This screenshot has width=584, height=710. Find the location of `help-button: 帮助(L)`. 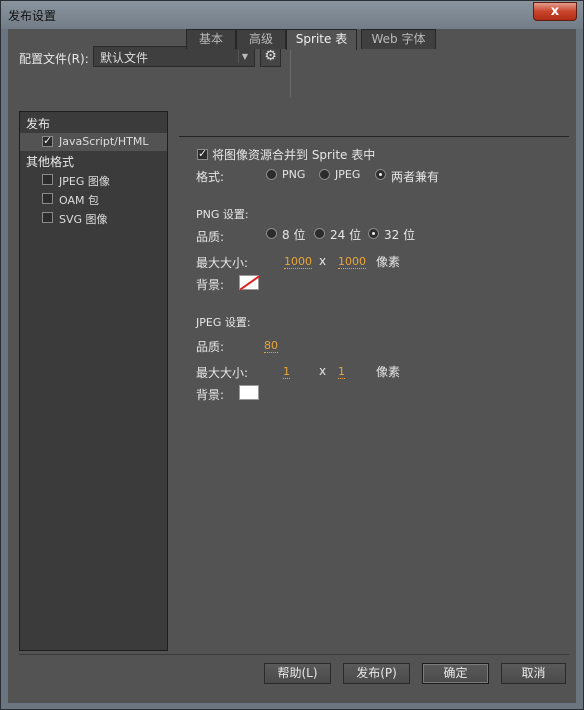

help-button: 帮助(L) is located at coordinates (297, 673).